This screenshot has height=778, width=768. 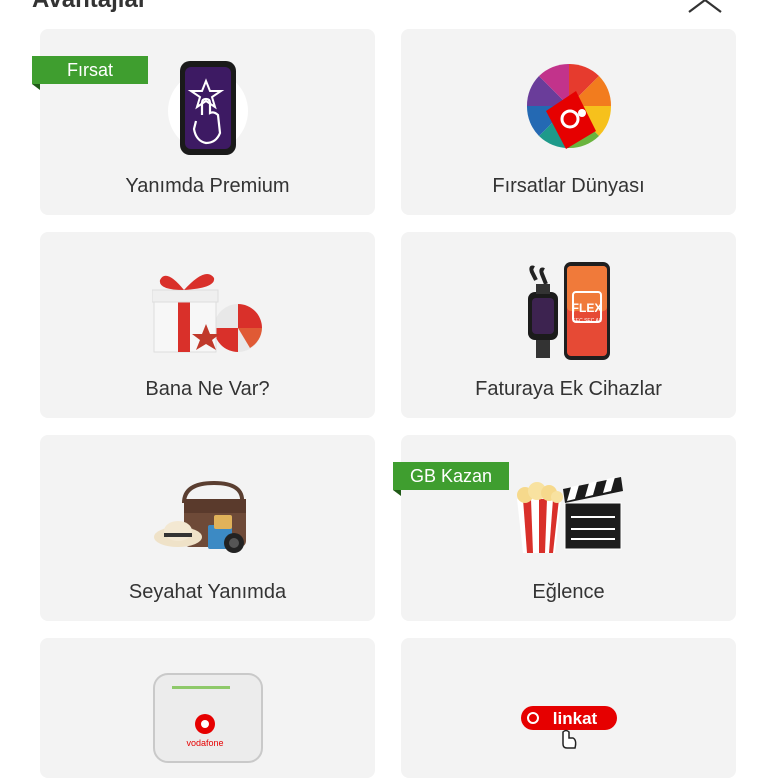 I want to click on card-label: Fırsatlar Dünyası, so click(x=568, y=186).